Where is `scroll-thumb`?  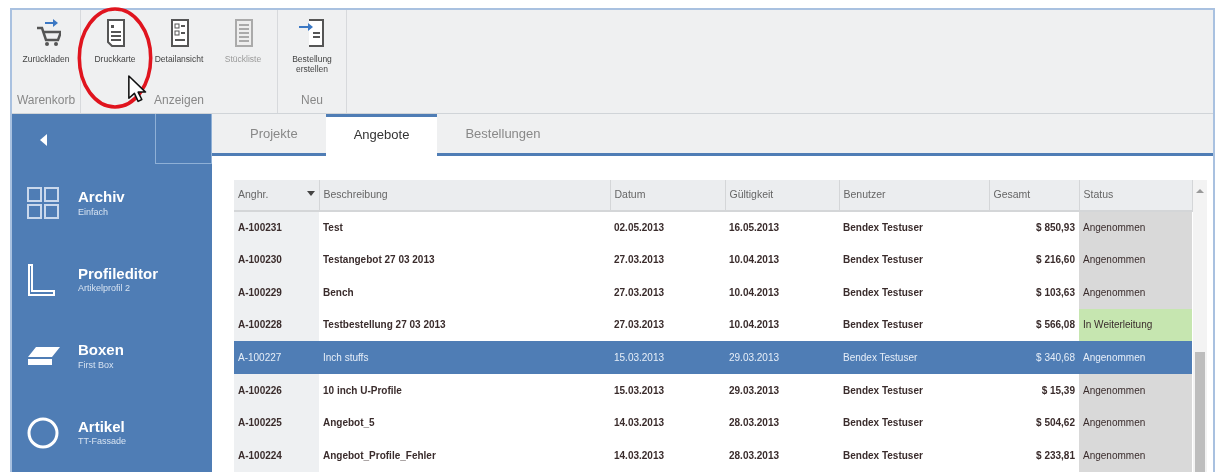 scroll-thumb is located at coordinates (1199, 412).